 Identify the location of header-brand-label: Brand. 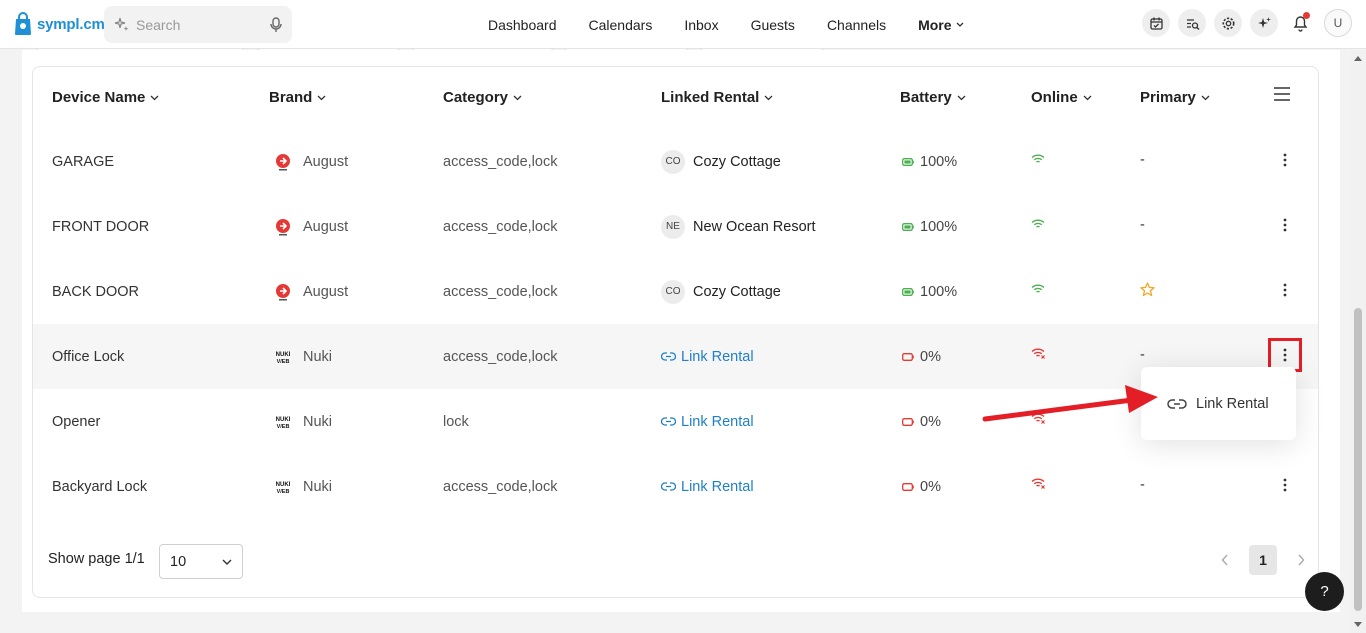
(291, 97).